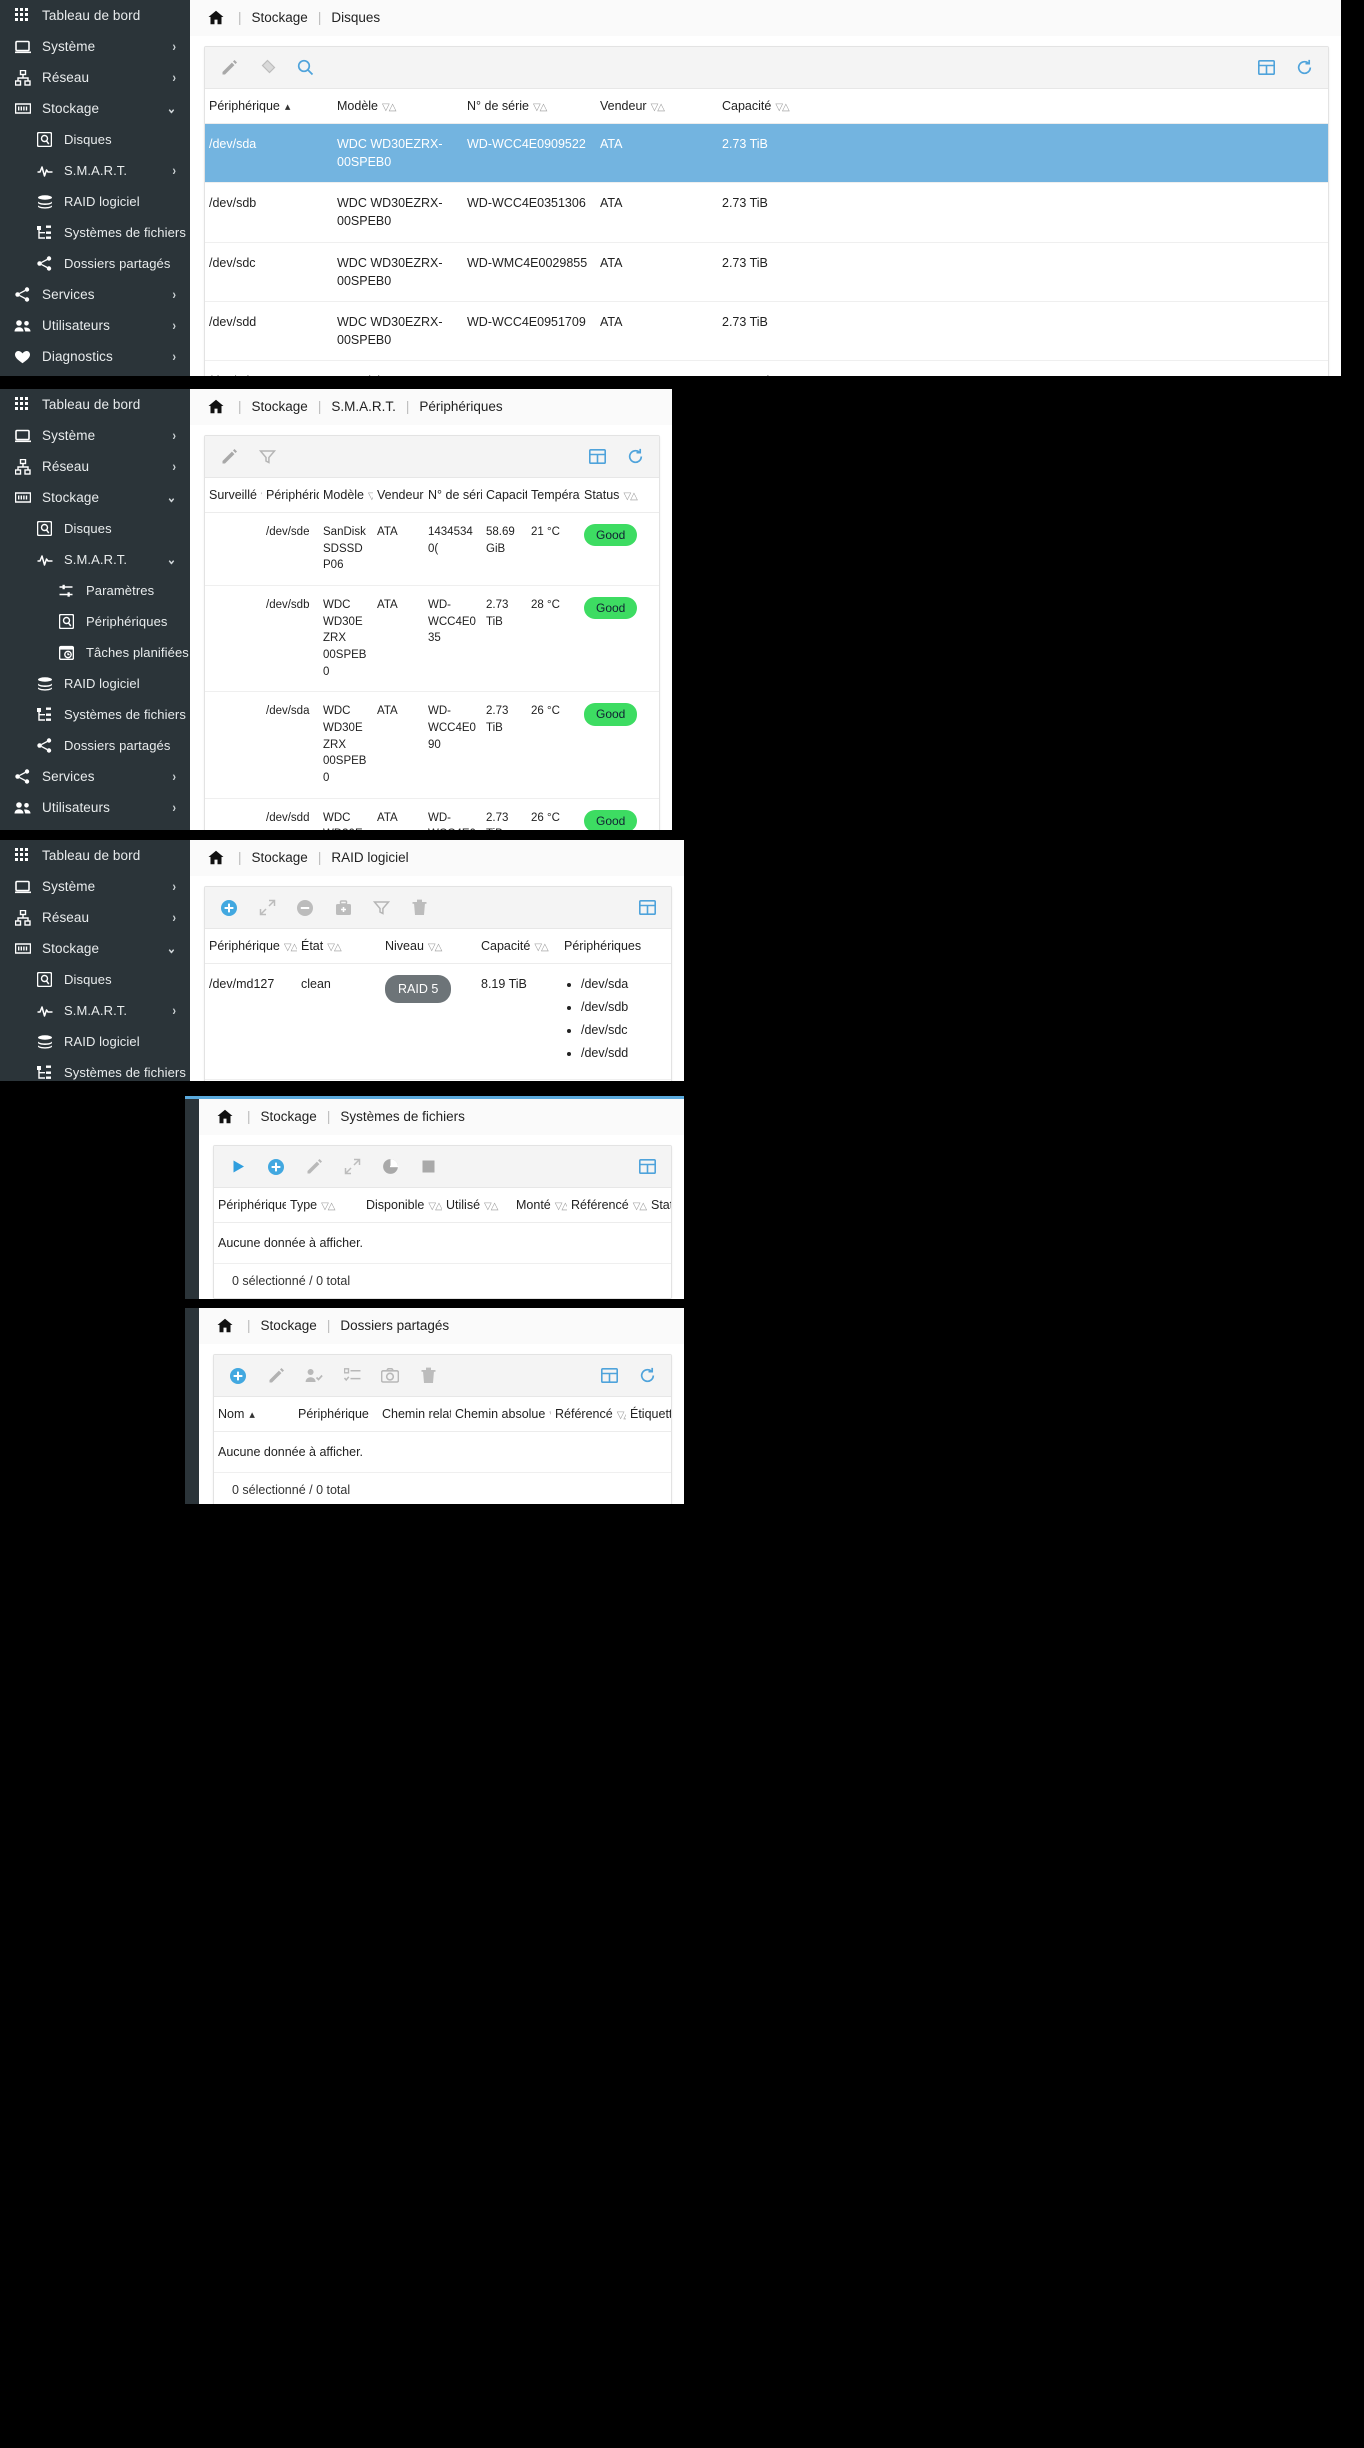 This screenshot has width=1364, height=2448. Describe the element at coordinates (324, 1205) in the screenshot. I see `col-type: Type ▽△` at that location.